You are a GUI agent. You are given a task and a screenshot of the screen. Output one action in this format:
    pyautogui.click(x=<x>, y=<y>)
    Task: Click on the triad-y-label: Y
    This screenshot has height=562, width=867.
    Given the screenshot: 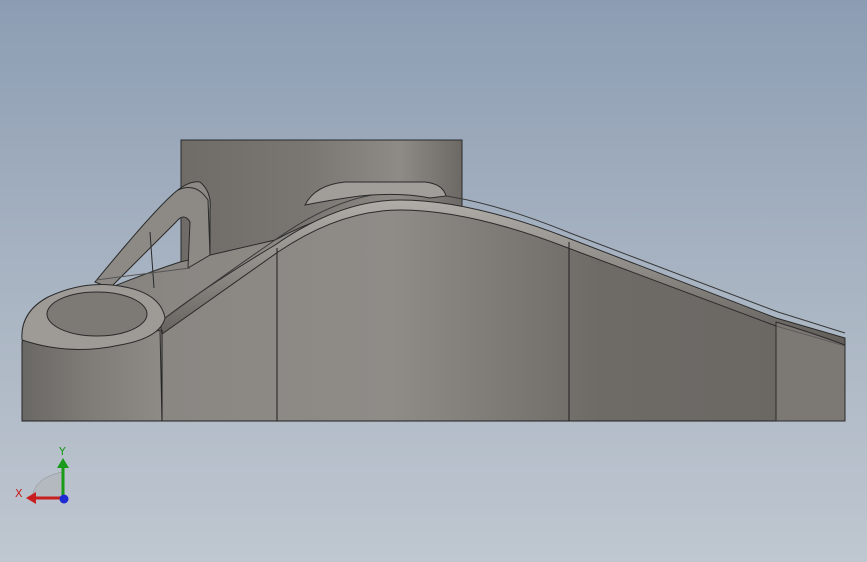 What is the action you would take?
    pyautogui.click(x=62, y=451)
    